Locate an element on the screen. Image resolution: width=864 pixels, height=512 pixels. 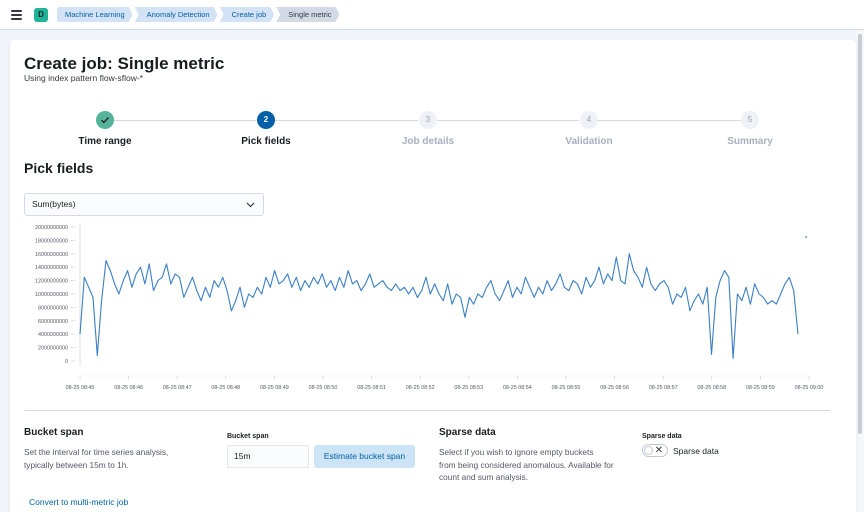
sparse-data-field-label: Sparse data is located at coordinates (662, 436).